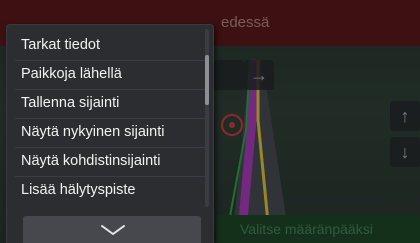  I want to click on chevron-down-icon, so click(113, 230).